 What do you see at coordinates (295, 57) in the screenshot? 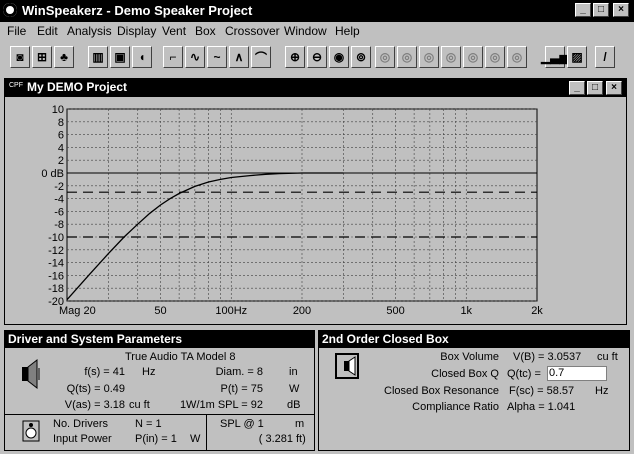
I see `zoom-in-icon: ⊕` at bounding box center [295, 57].